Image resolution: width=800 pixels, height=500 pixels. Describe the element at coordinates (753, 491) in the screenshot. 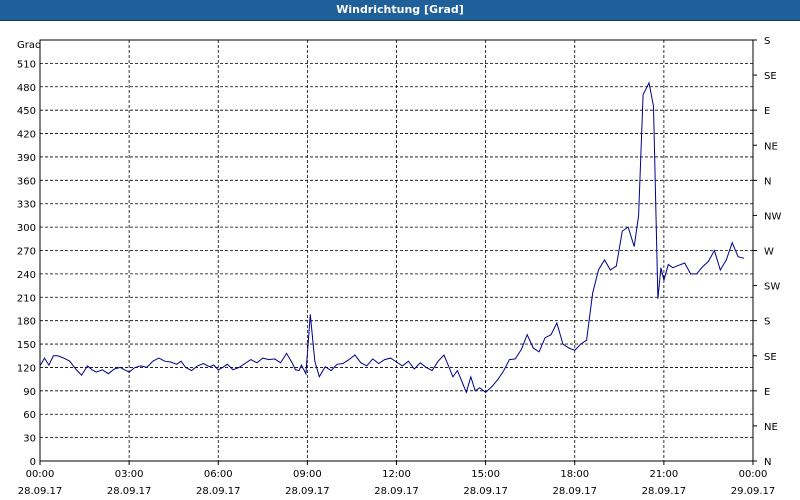

I see `x-tick-date: 29.09.17` at that location.